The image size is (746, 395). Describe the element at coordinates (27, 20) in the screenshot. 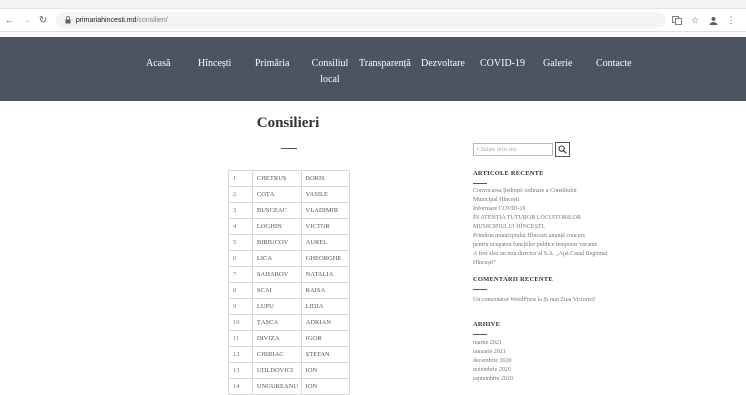

I see `forward-icon: →` at that location.